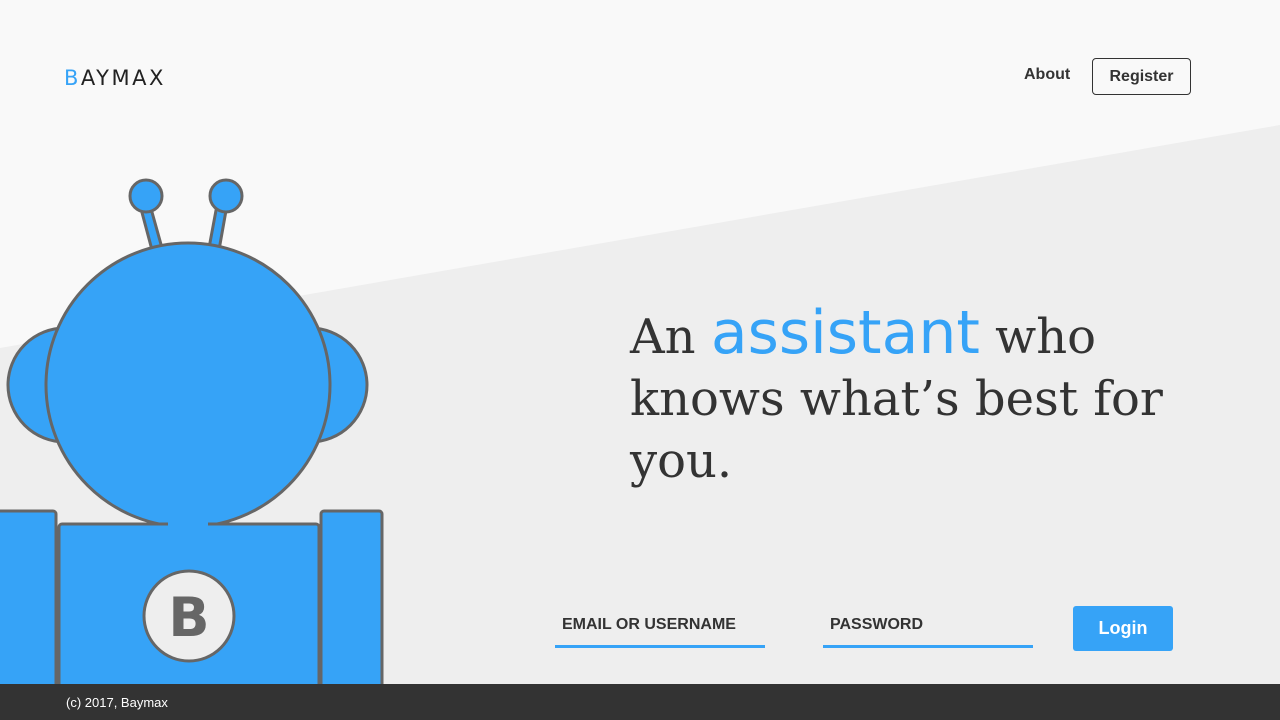 The height and width of the screenshot is (720, 1280). What do you see at coordinates (188, 617) in the screenshot?
I see `robot-emblem-letter: B` at bounding box center [188, 617].